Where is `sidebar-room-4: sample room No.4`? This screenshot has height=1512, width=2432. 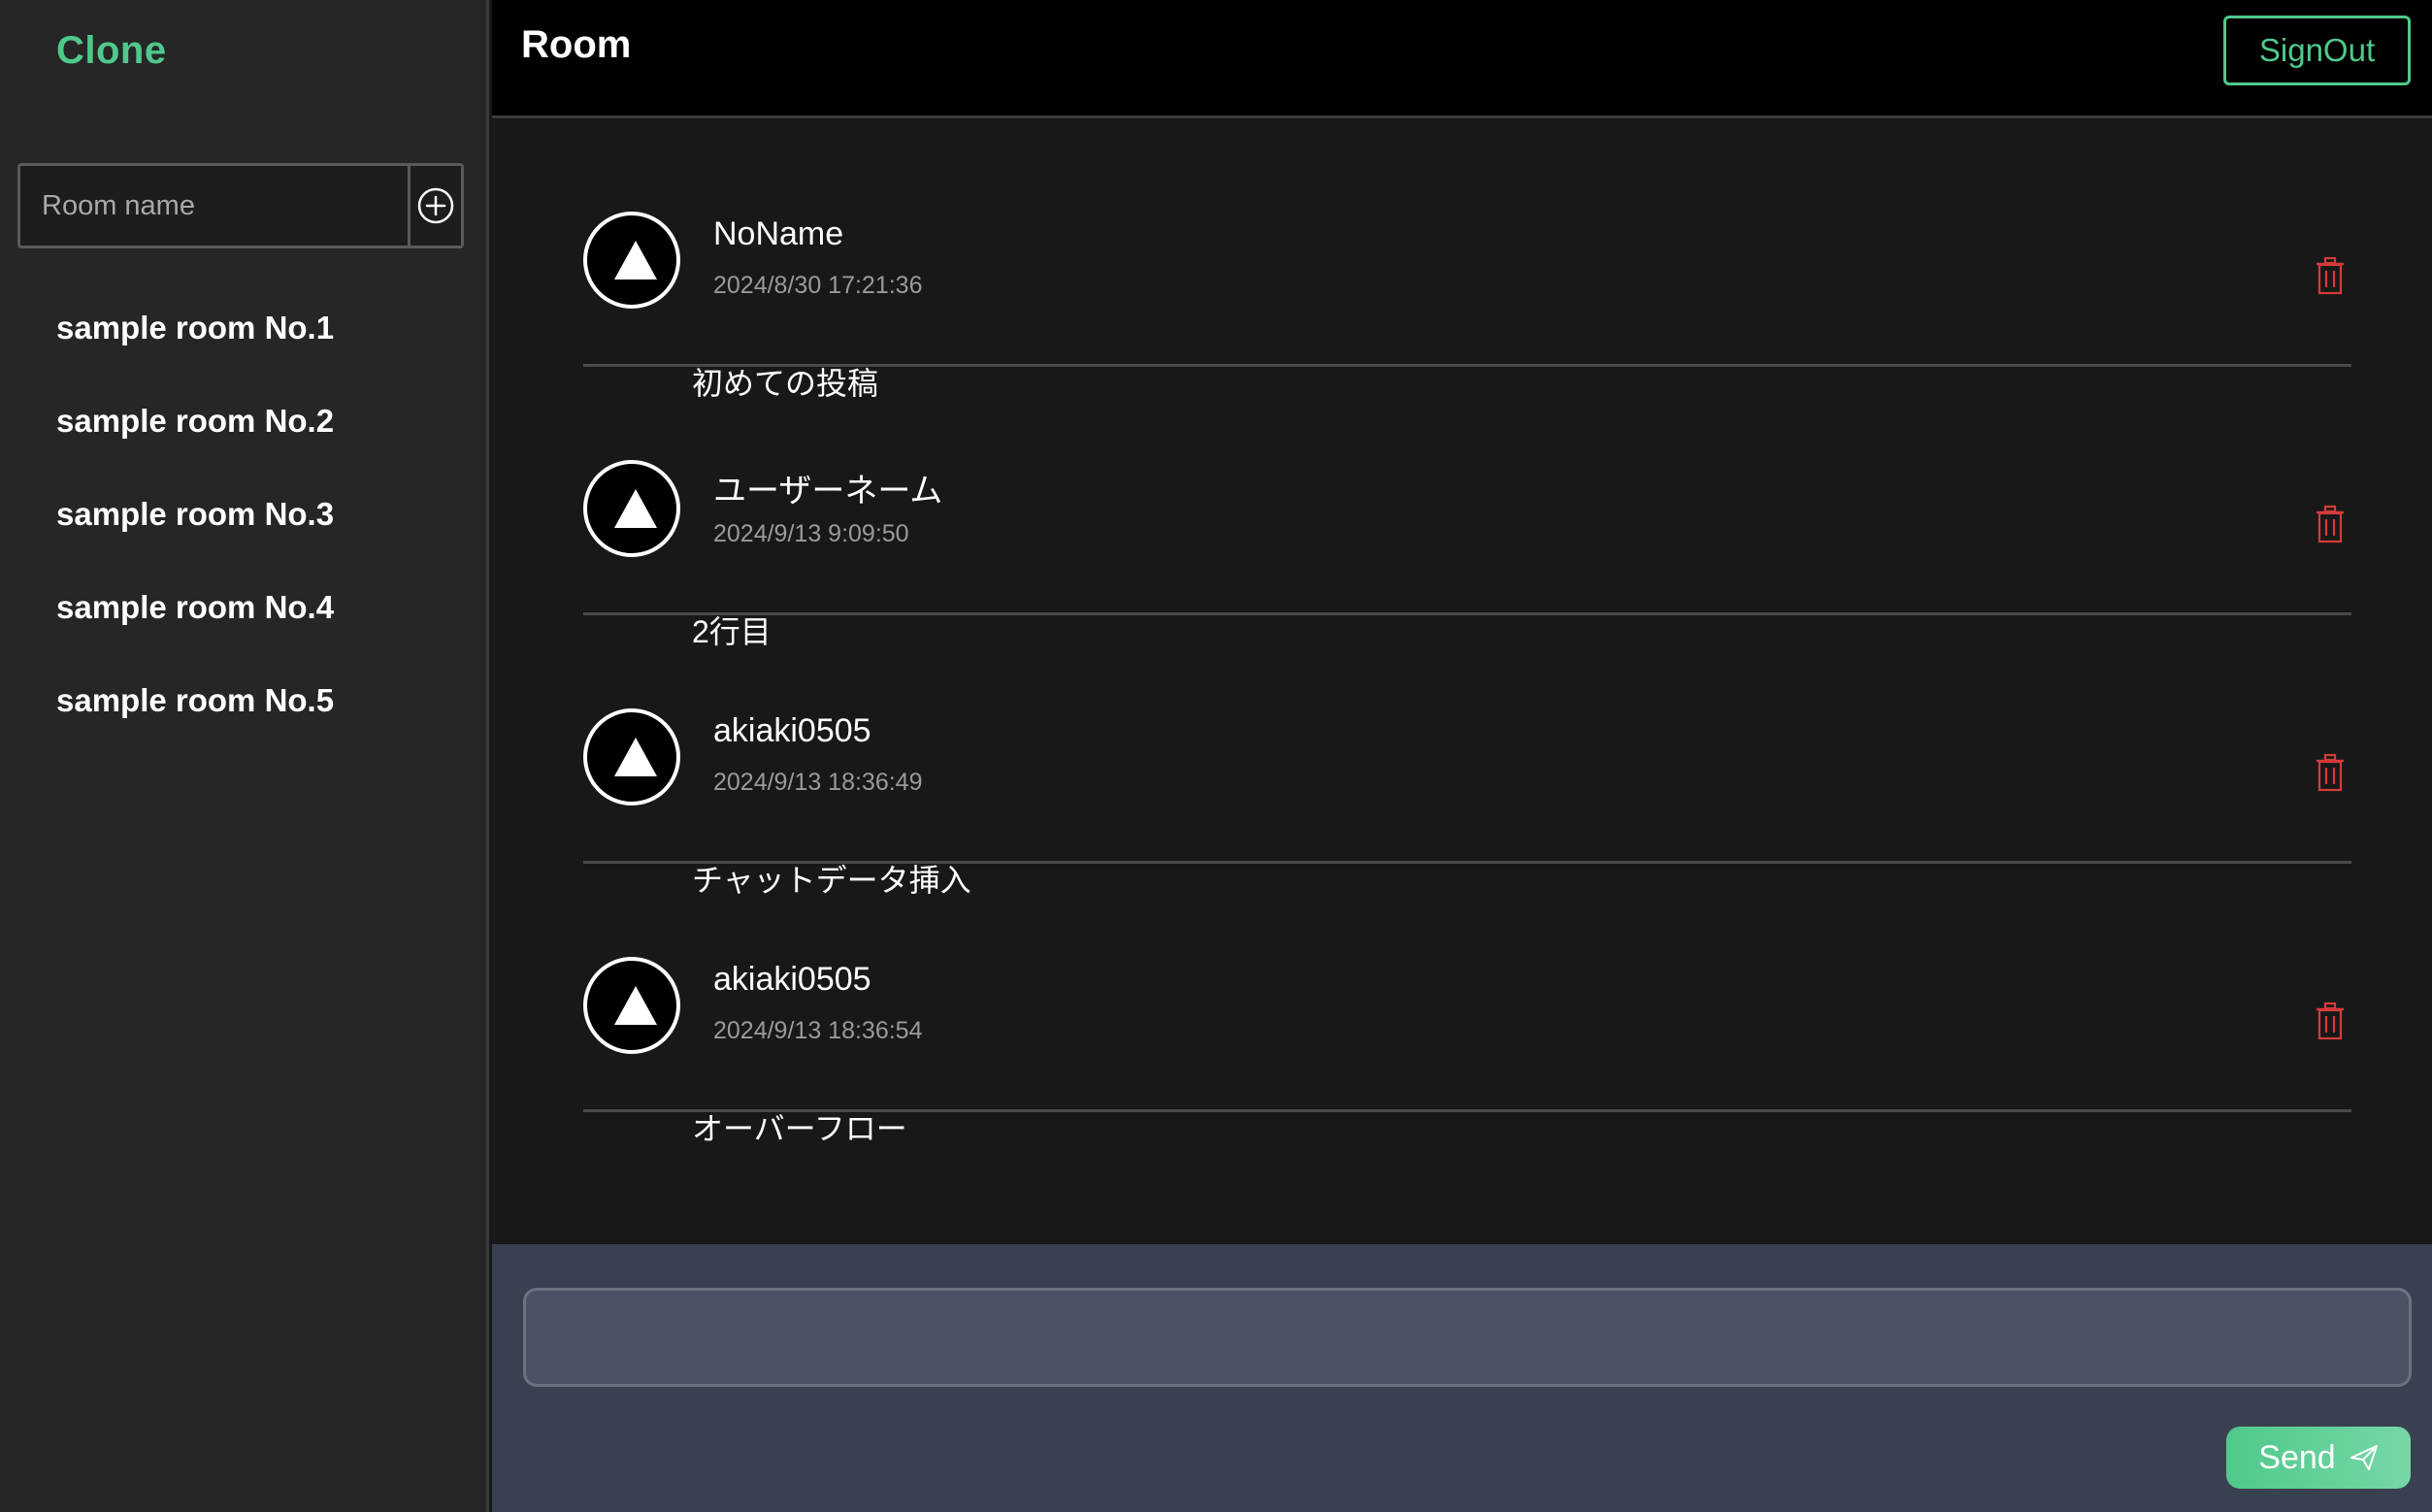
sidebar-room-4: sample room No.4 is located at coordinates (242, 607).